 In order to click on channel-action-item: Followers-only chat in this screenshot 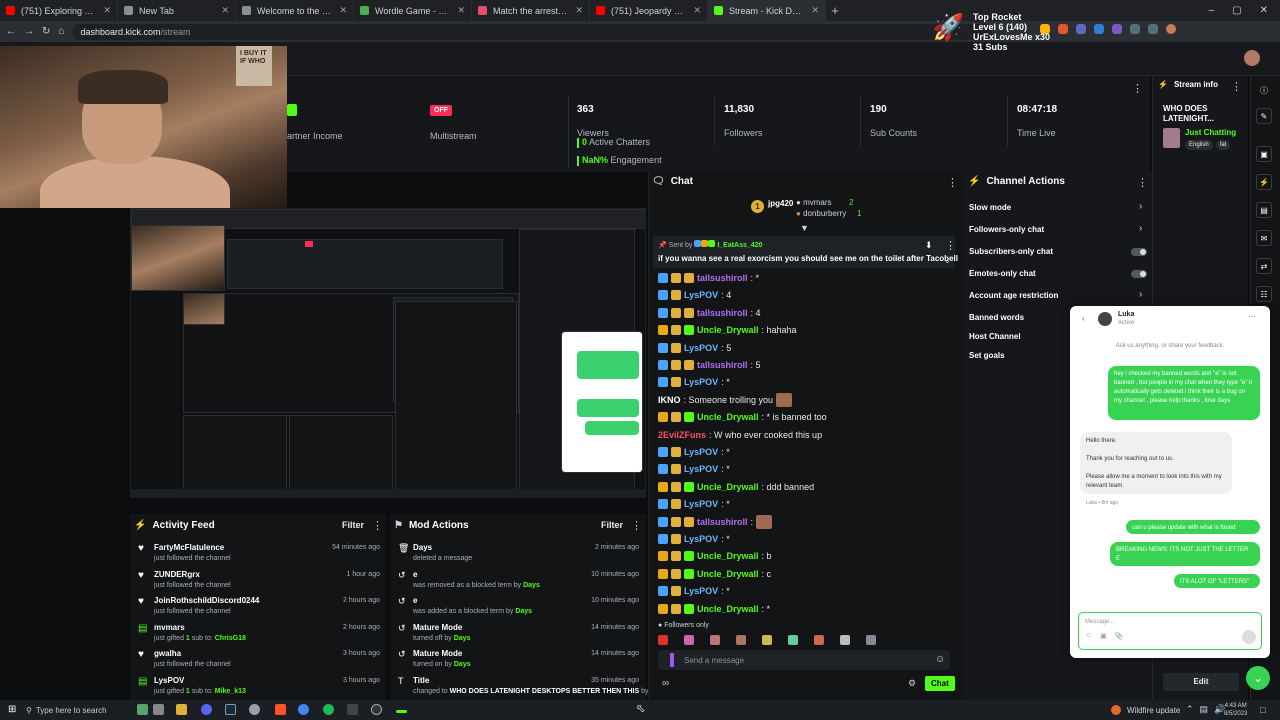, I will do `click(1006, 229)`.